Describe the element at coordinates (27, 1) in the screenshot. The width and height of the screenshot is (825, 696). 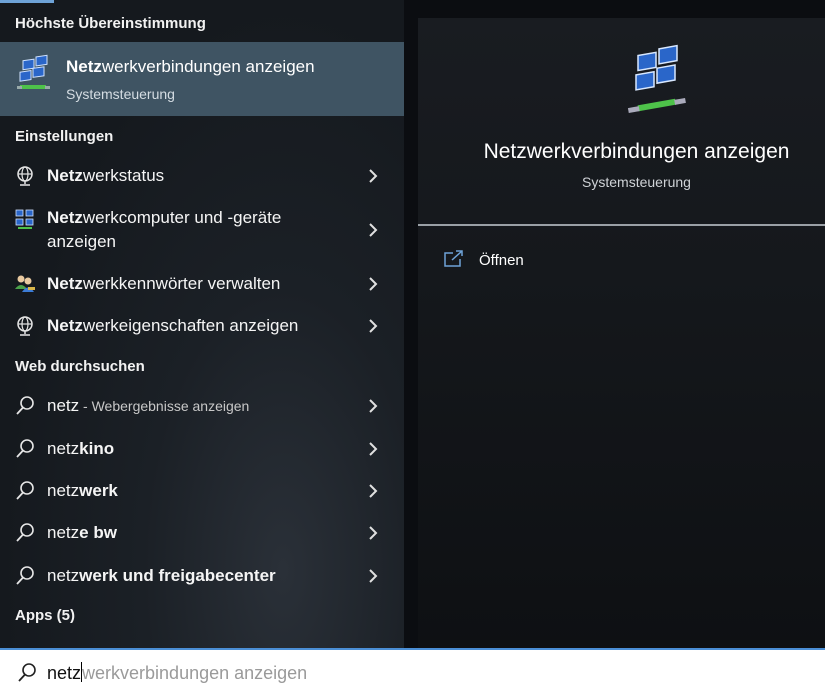
I see `active-tab-indicator` at that location.